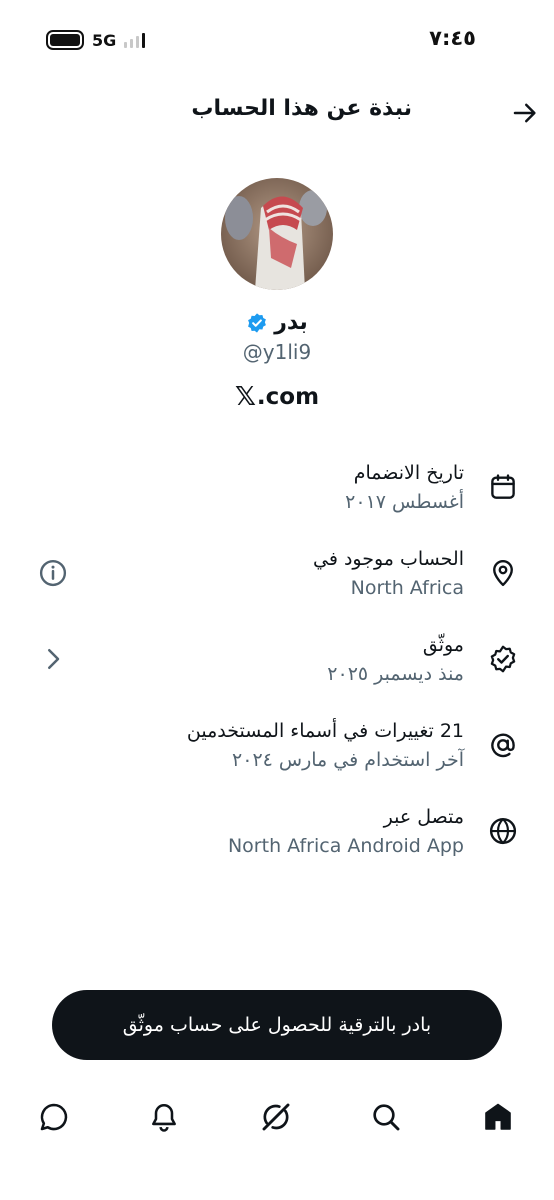  What do you see at coordinates (525, 113) in the screenshot?
I see `arrow-right-icon` at bounding box center [525, 113].